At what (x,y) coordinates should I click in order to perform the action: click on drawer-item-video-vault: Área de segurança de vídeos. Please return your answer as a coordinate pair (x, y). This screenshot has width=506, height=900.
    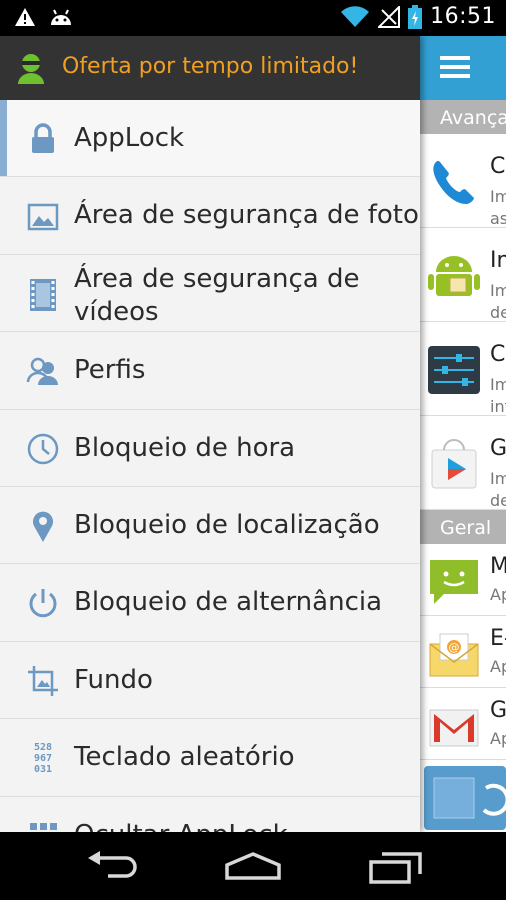
    Looking at the image, I should click on (210, 293).